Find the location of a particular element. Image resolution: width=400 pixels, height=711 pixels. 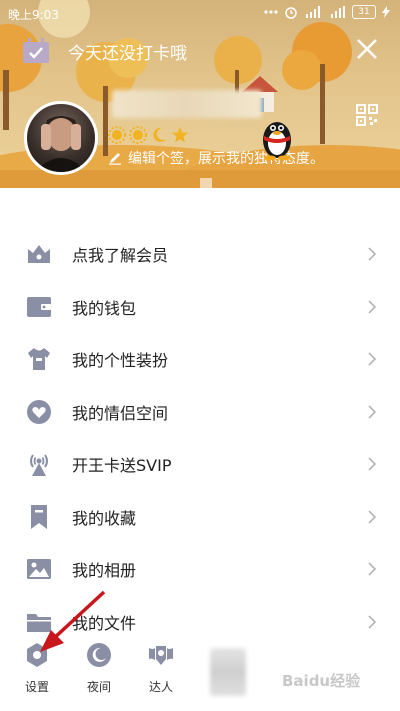

menu-item-wallet: 我的钱包 is located at coordinates (200, 307).